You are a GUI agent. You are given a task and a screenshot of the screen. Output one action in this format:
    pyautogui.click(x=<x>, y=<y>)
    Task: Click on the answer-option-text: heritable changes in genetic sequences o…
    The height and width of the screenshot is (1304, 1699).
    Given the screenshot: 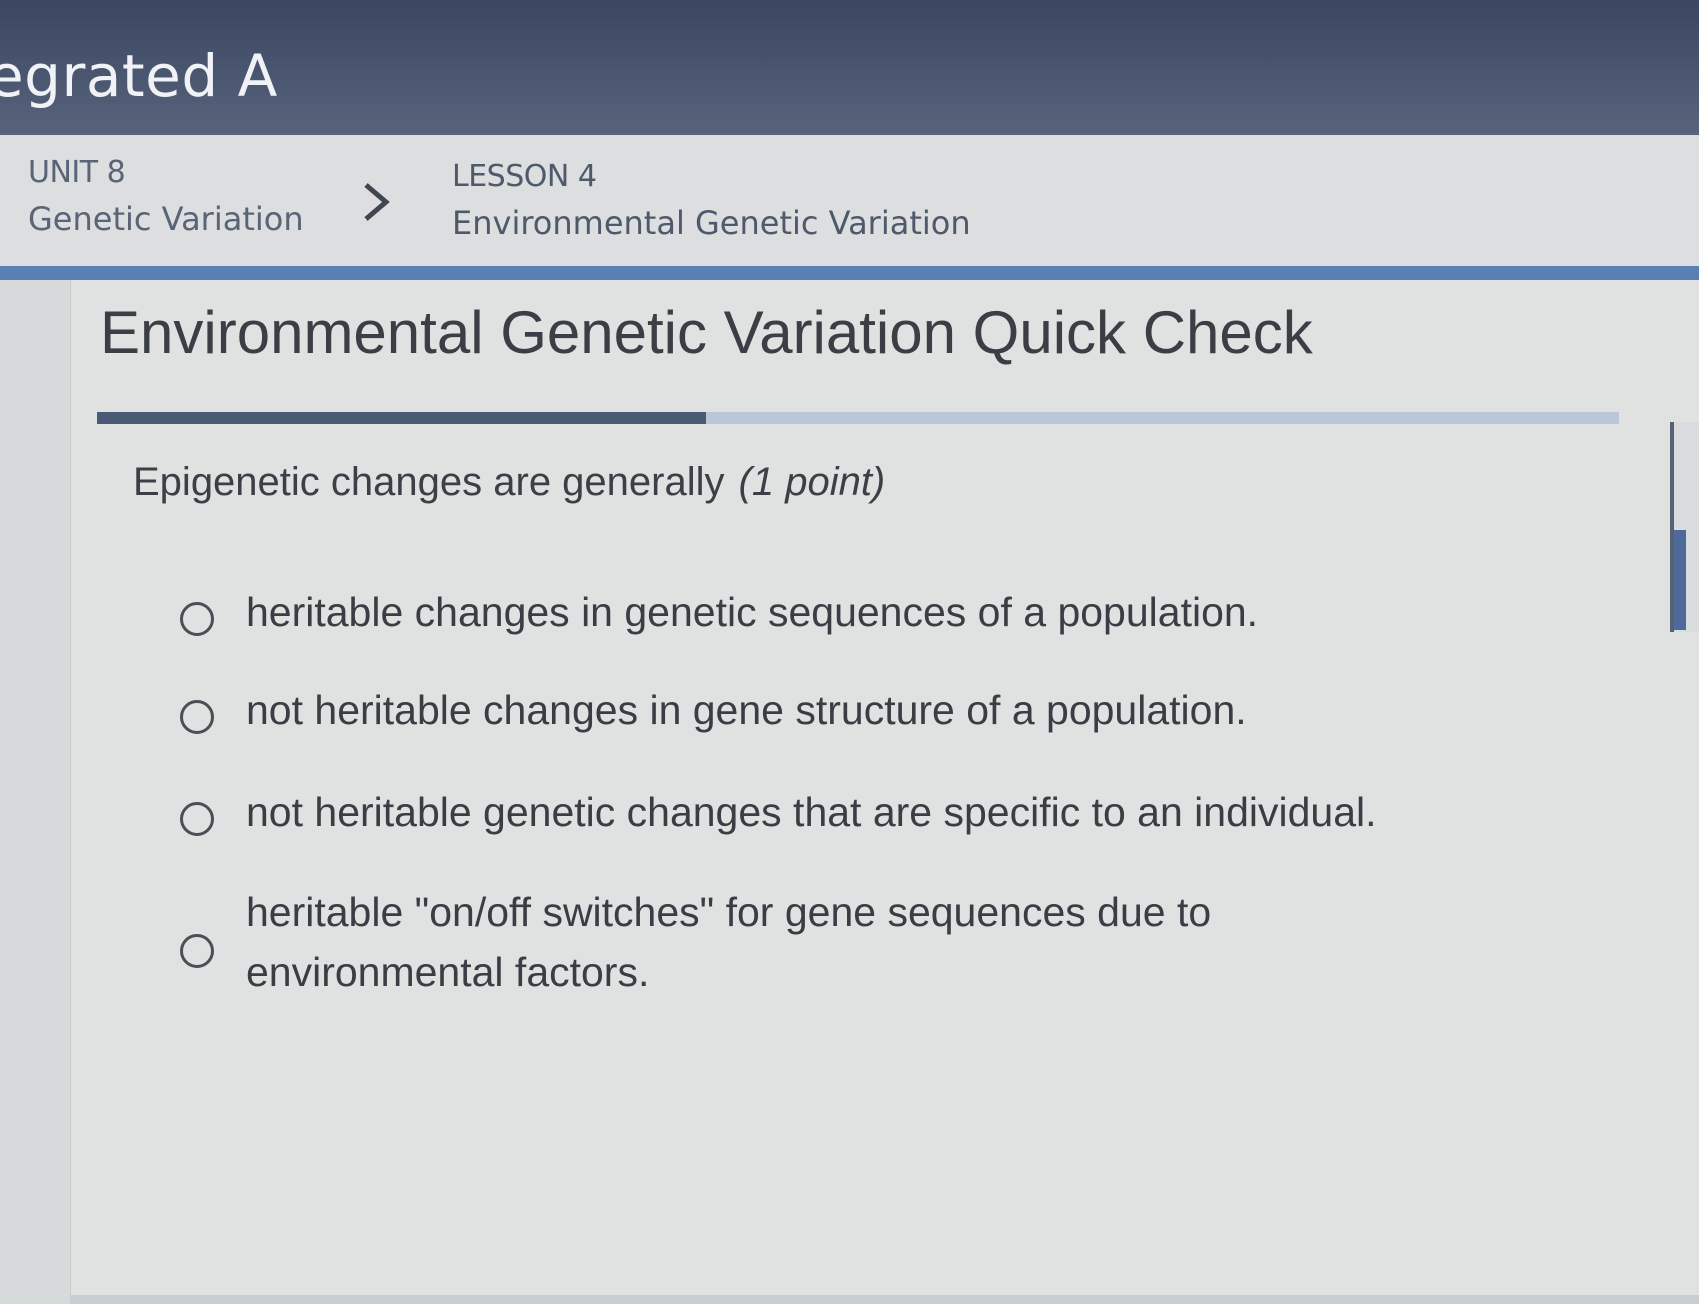 What is the action you would take?
    pyautogui.click(x=752, y=612)
    